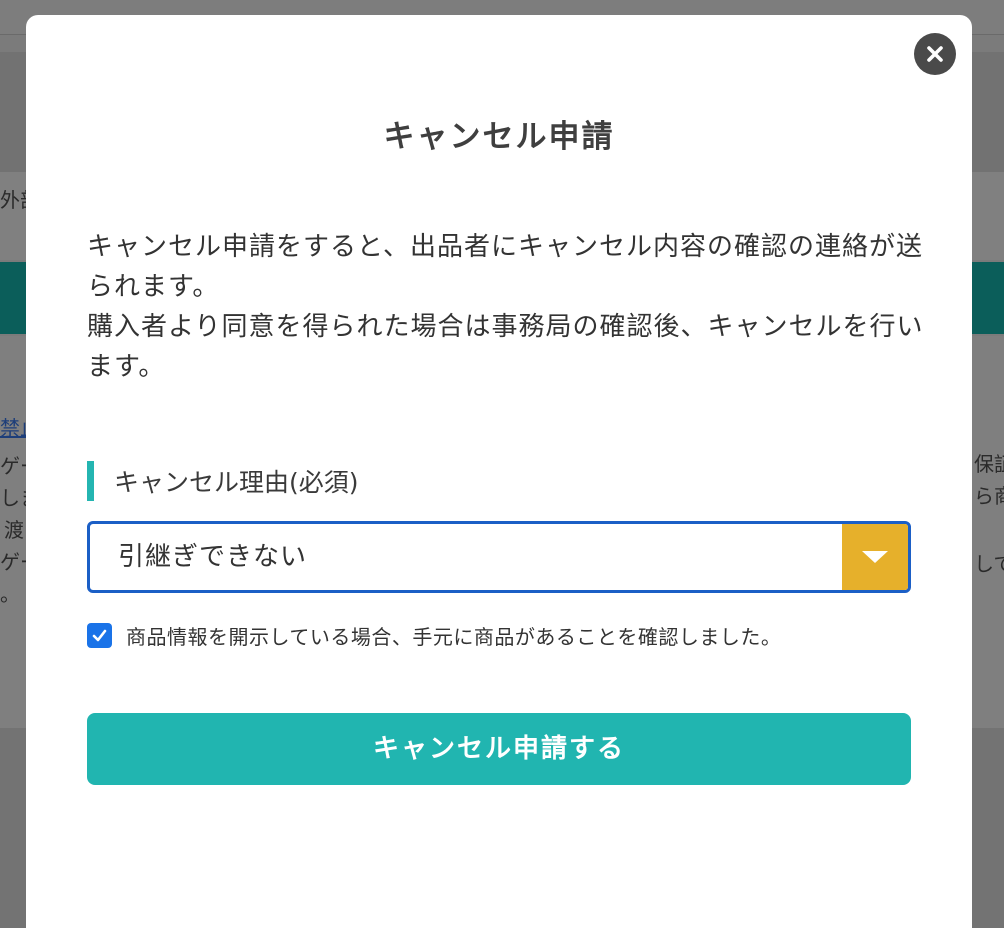  What do you see at coordinates (499, 749) in the screenshot?
I see `submit-cancel-request-button: キャンセル申請する` at bounding box center [499, 749].